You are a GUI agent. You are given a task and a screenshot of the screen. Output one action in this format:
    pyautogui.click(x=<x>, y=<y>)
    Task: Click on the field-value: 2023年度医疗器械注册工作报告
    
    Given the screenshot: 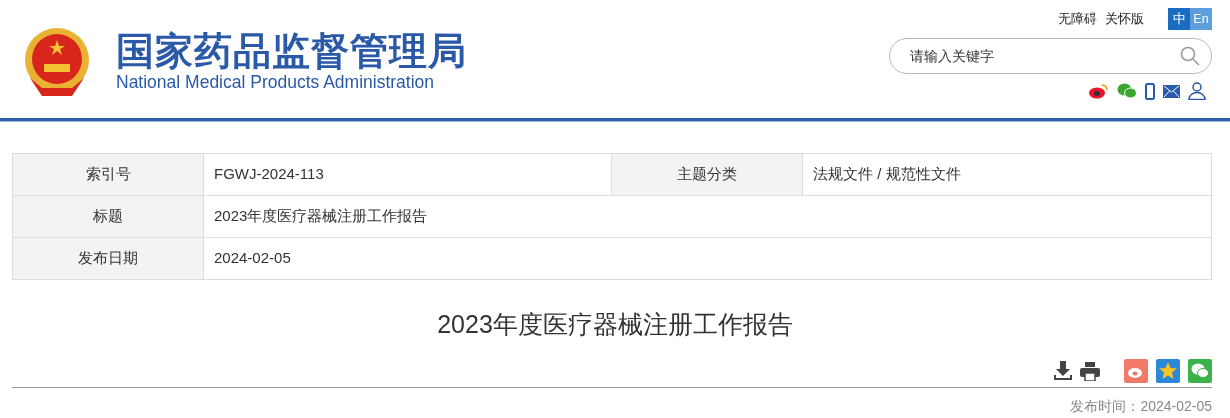 What is the action you would take?
    pyautogui.click(x=707, y=216)
    